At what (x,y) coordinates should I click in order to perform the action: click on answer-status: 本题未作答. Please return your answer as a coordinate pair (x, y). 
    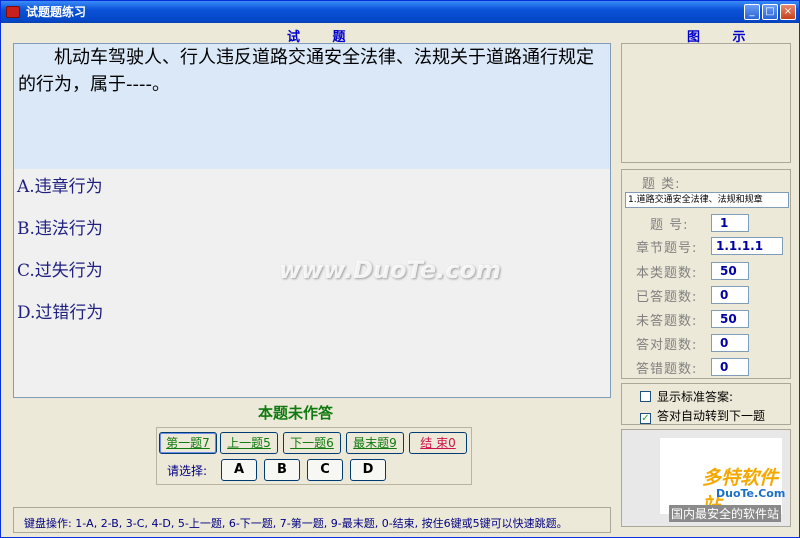
    Looking at the image, I should click on (296, 413).